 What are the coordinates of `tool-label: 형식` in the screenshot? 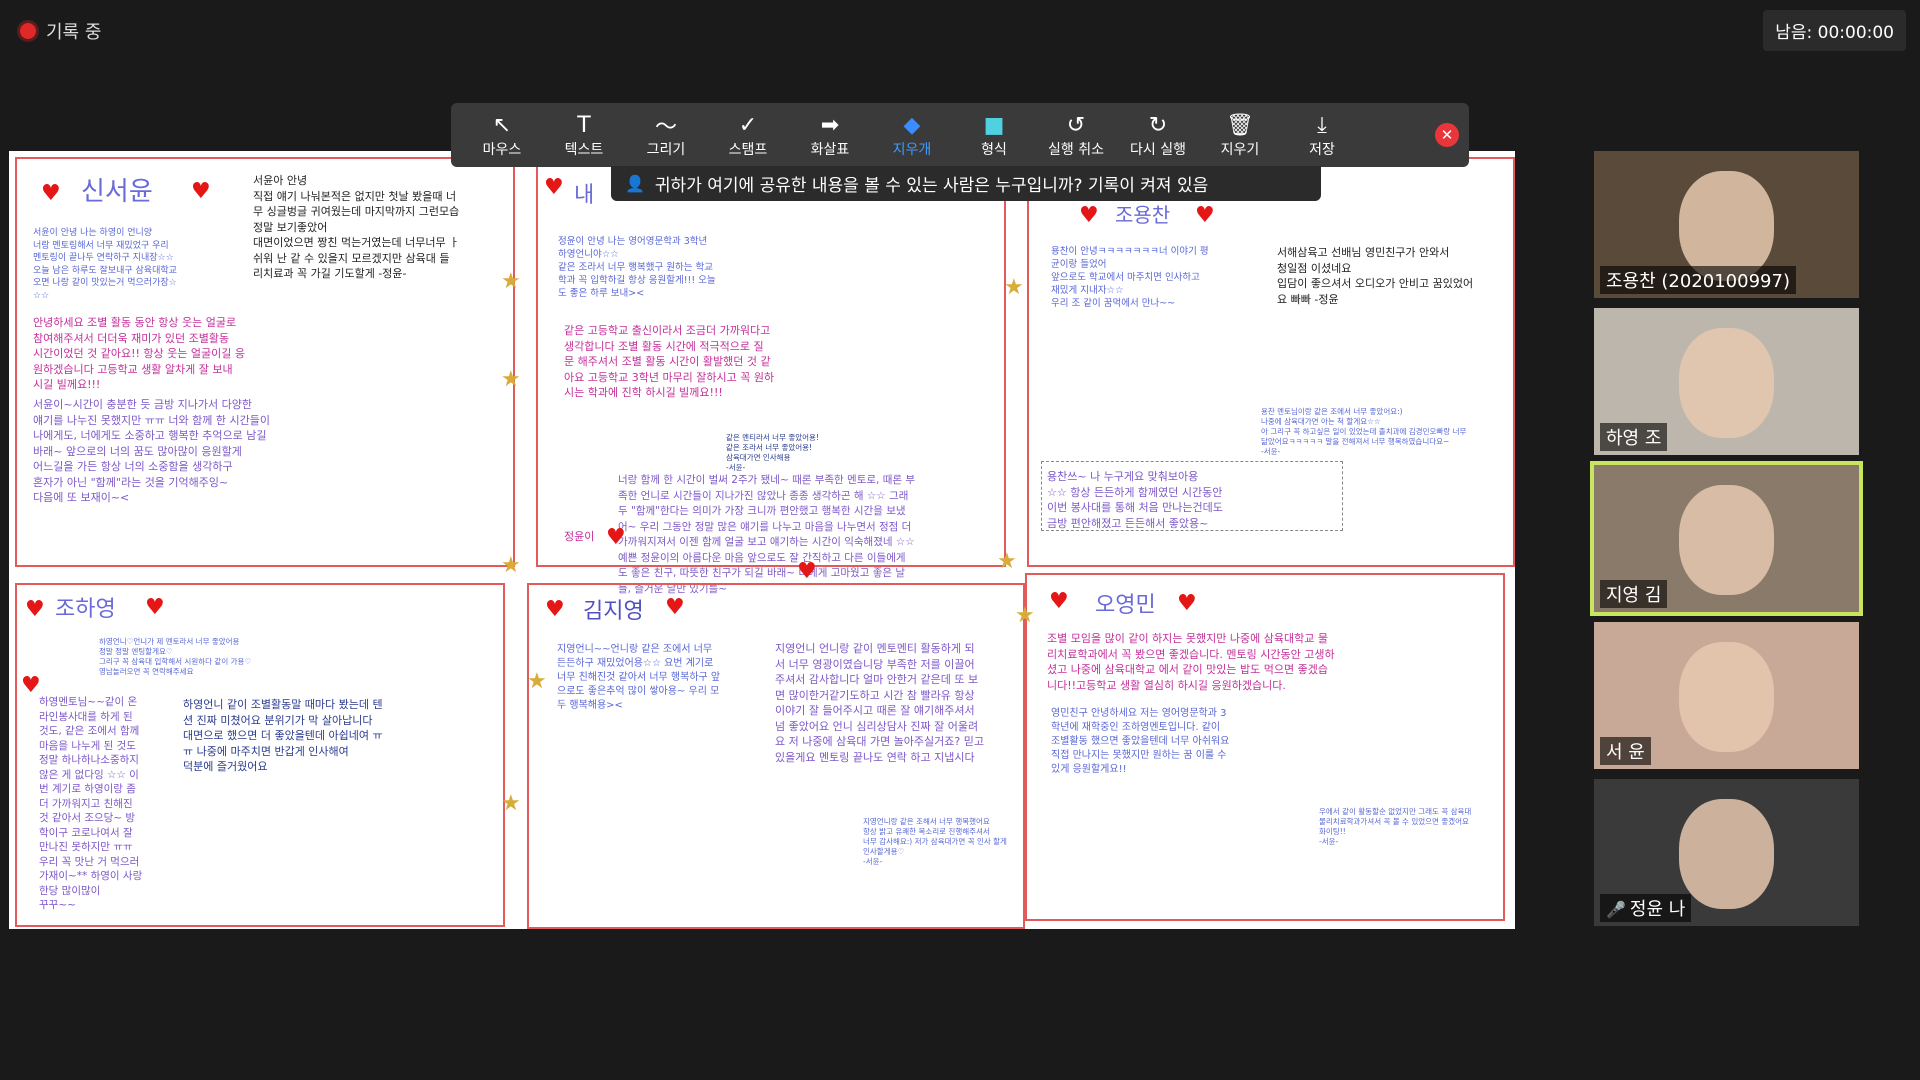 It's located at (994, 150).